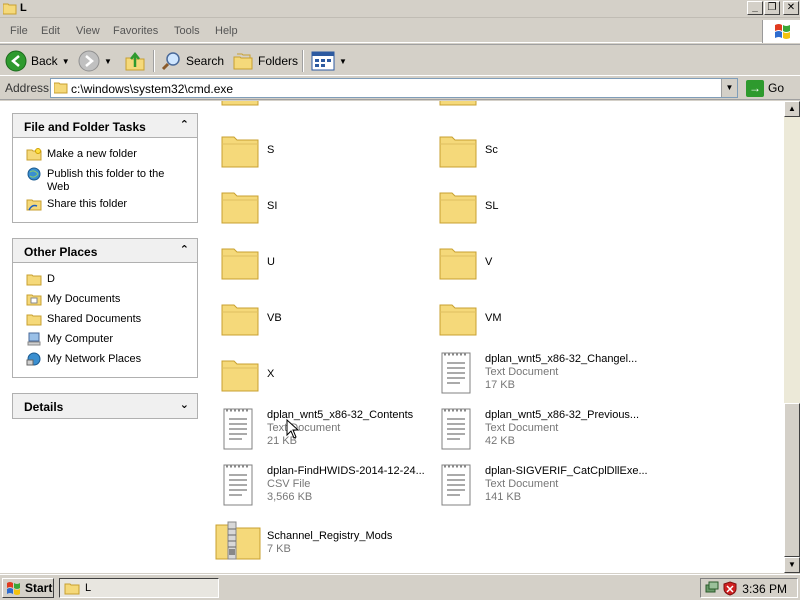 The image size is (800, 600). Describe the element at coordinates (792, 565) in the screenshot. I see `scroll-down-arrow-icon: ▼` at that location.